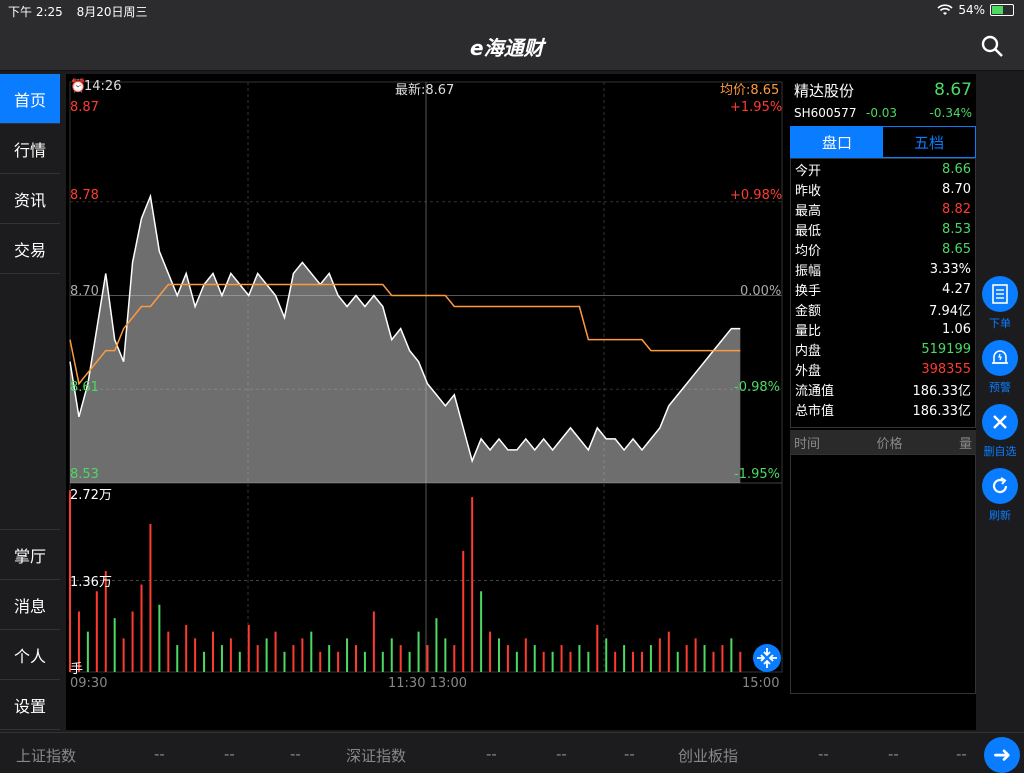 Image resolution: width=1024 pixels, height=773 pixels. What do you see at coordinates (30, 149) in the screenshot?
I see `sidebar-item-market: 行情` at bounding box center [30, 149].